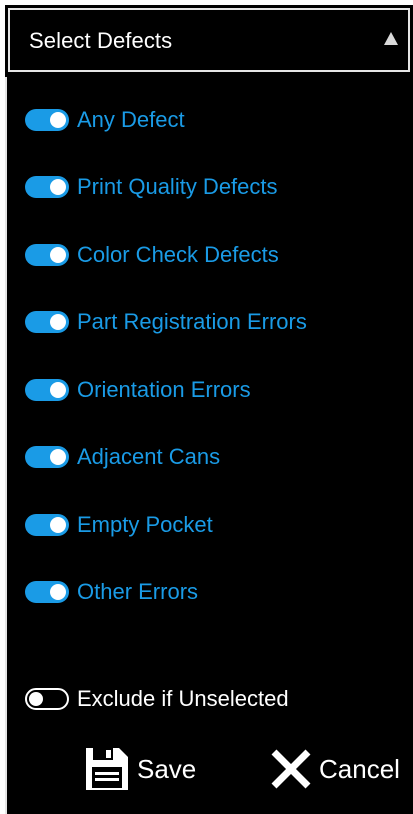 This screenshot has height=814, width=413. I want to click on cancel-button: Cancel, so click(334, 769).